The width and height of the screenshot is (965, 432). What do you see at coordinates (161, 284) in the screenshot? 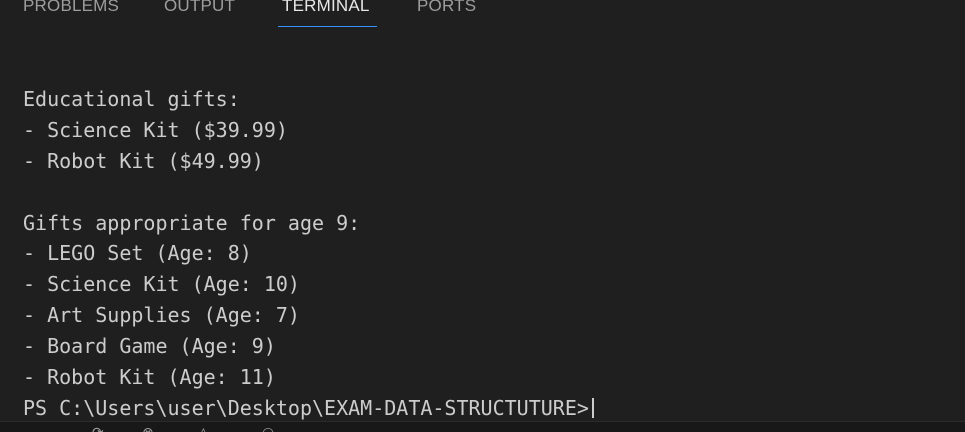
I see `terminal-line: - Science Kit (Age: 10)` at bounding box center [161, 284].